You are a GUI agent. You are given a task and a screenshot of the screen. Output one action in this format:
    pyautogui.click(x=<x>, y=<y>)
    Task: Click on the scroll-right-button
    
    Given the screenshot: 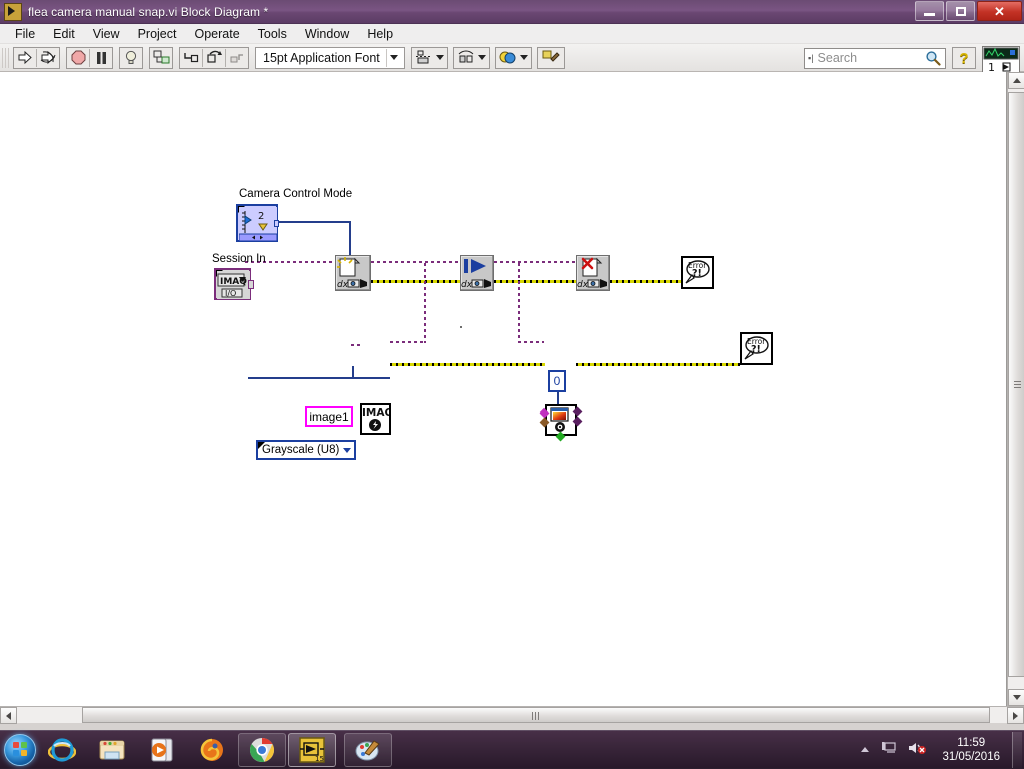 What is the action you would take?
    pyautogui.click(x=1015, y=715)
    